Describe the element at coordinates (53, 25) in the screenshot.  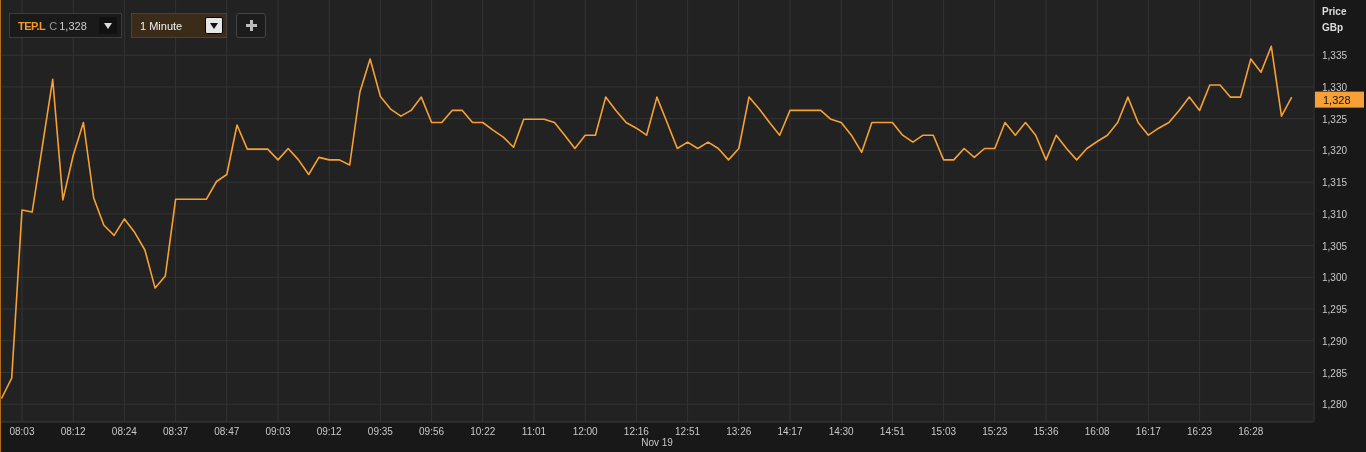
I see `price-prefix: C` at that location.